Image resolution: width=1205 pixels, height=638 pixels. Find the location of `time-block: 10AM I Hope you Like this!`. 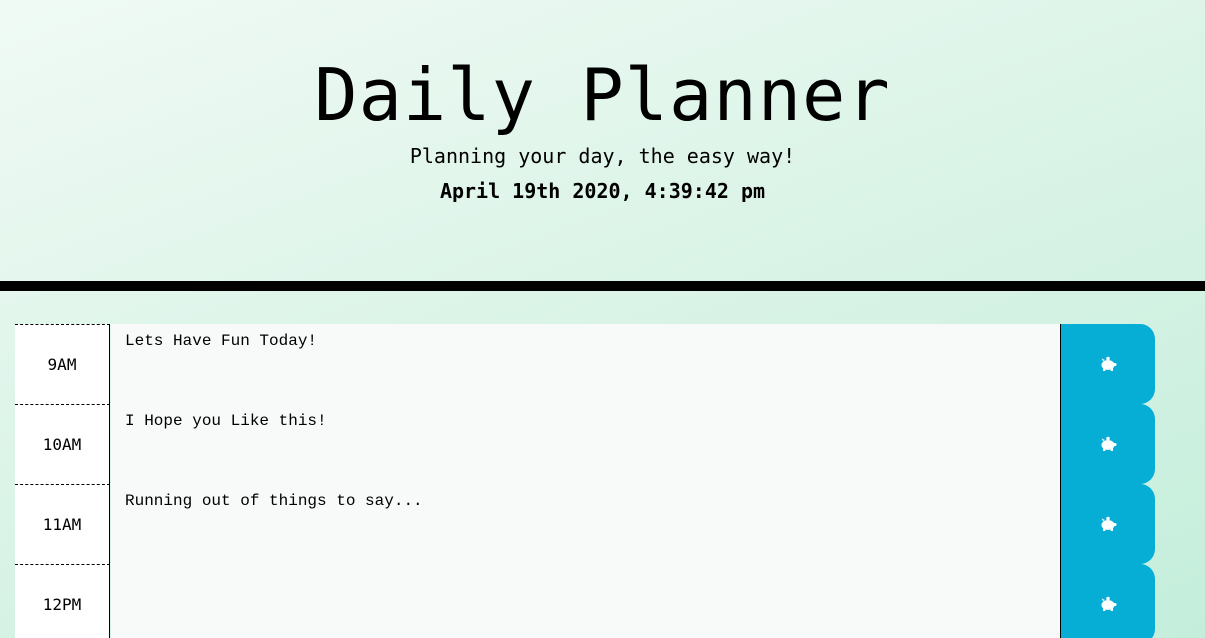

time-block: 10AM I Hope you Like this! is located at coordinates (585, 444).